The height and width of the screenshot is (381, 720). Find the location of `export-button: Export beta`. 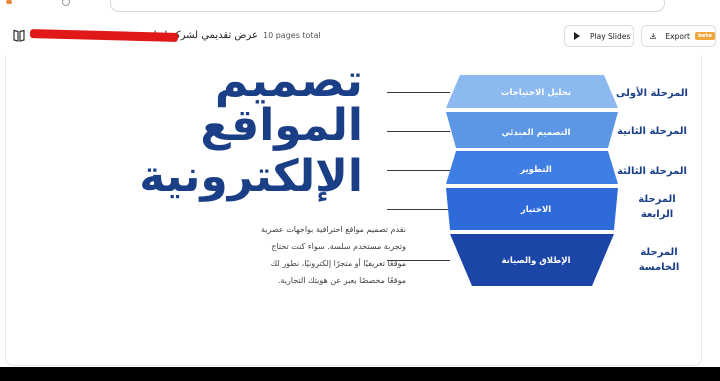

export-button: Export beta is located at coordinates (678, 36).